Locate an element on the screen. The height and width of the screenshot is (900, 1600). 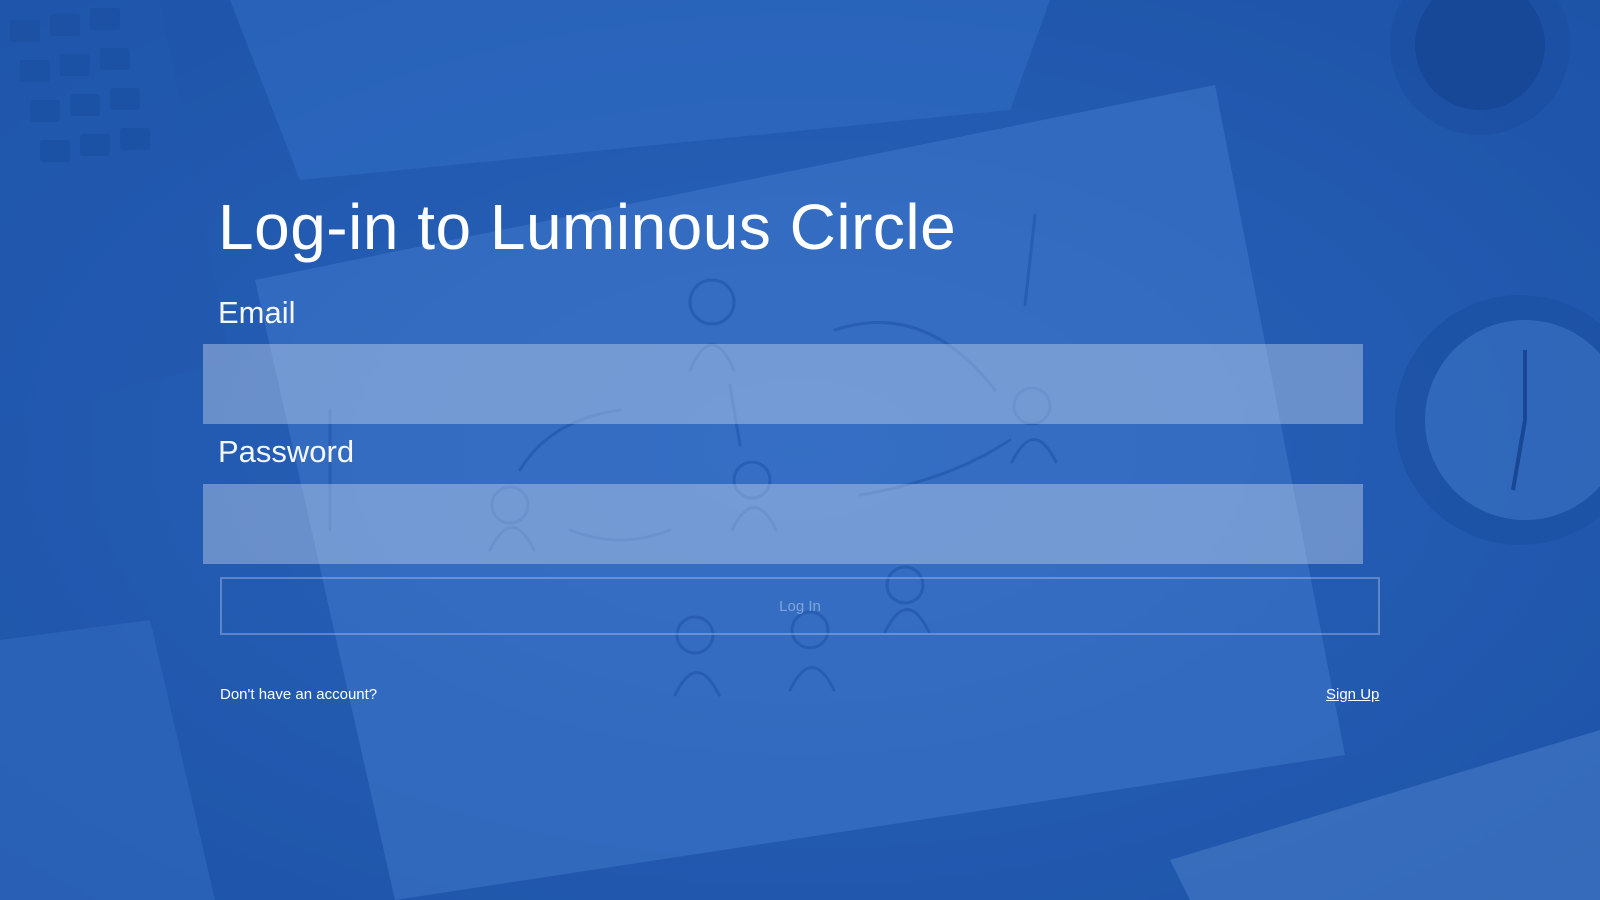
email-label: Email is located at coordinates (257, 312).